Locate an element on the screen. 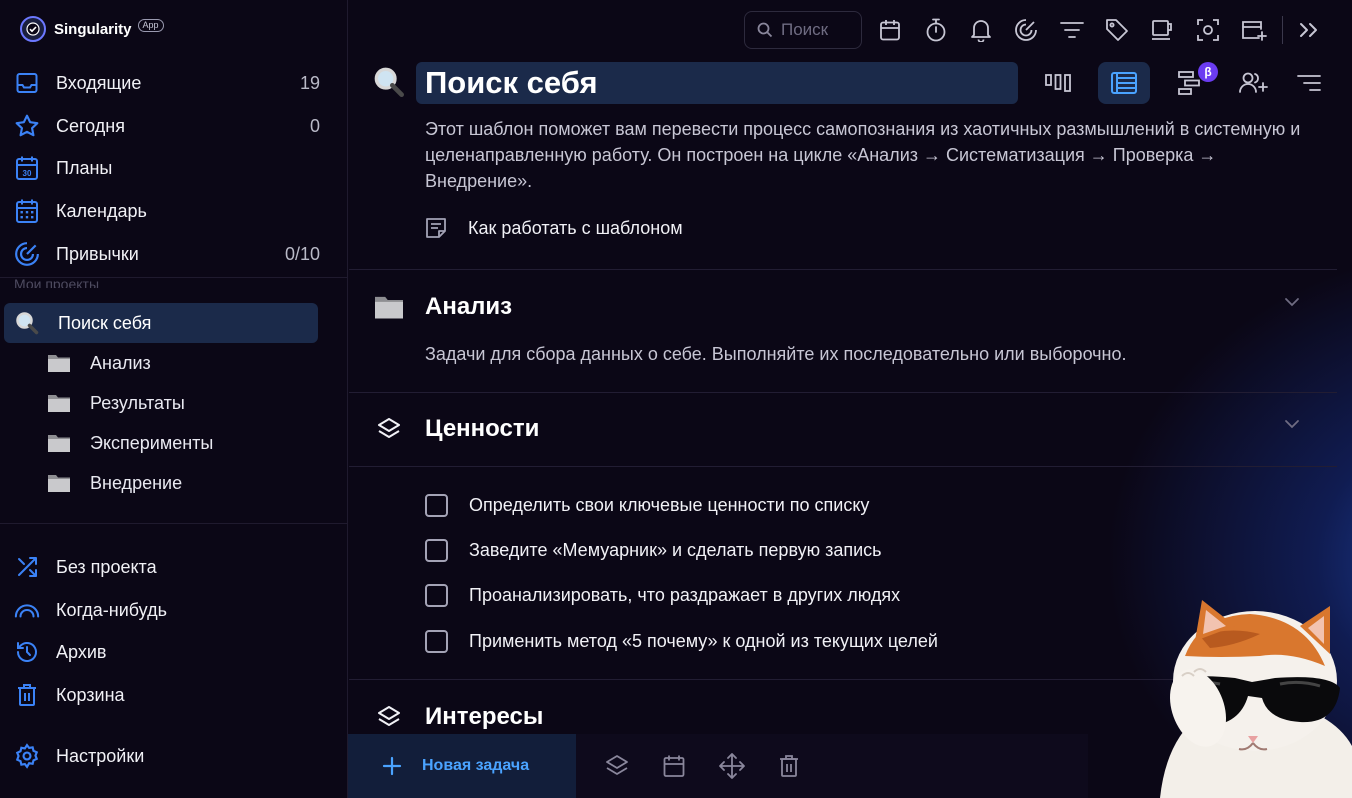  sidebar-item-archive: Архив is located at coordinates (170, 652).